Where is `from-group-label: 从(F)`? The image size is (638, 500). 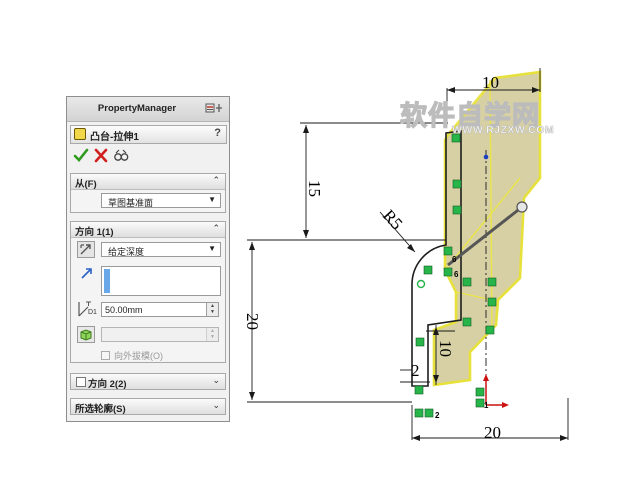
from-group-label: 从(F) is located at coordinates (86, 184).